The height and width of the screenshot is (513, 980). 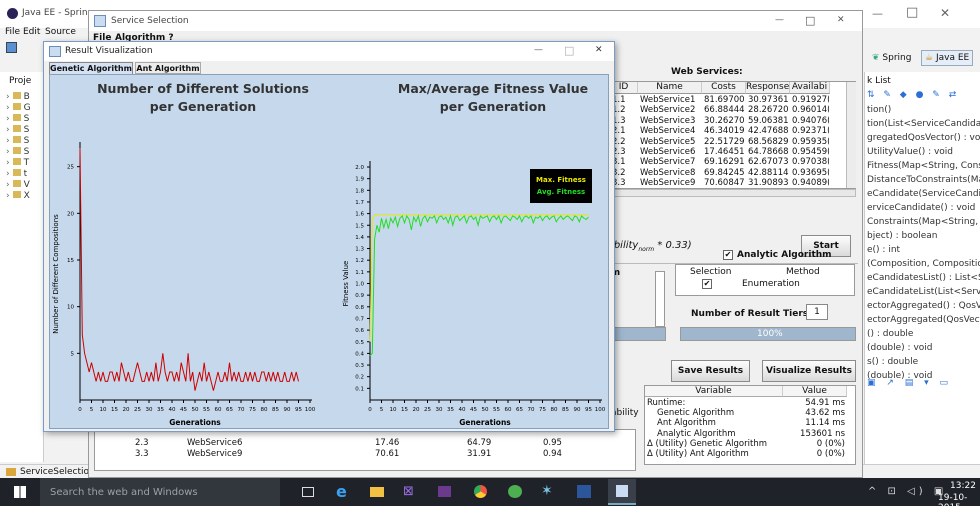 What do you see at coordinates (945, 13) in the screenshot?
I see `eclipse-close-button: ✕` at bounding box center [945, 13].